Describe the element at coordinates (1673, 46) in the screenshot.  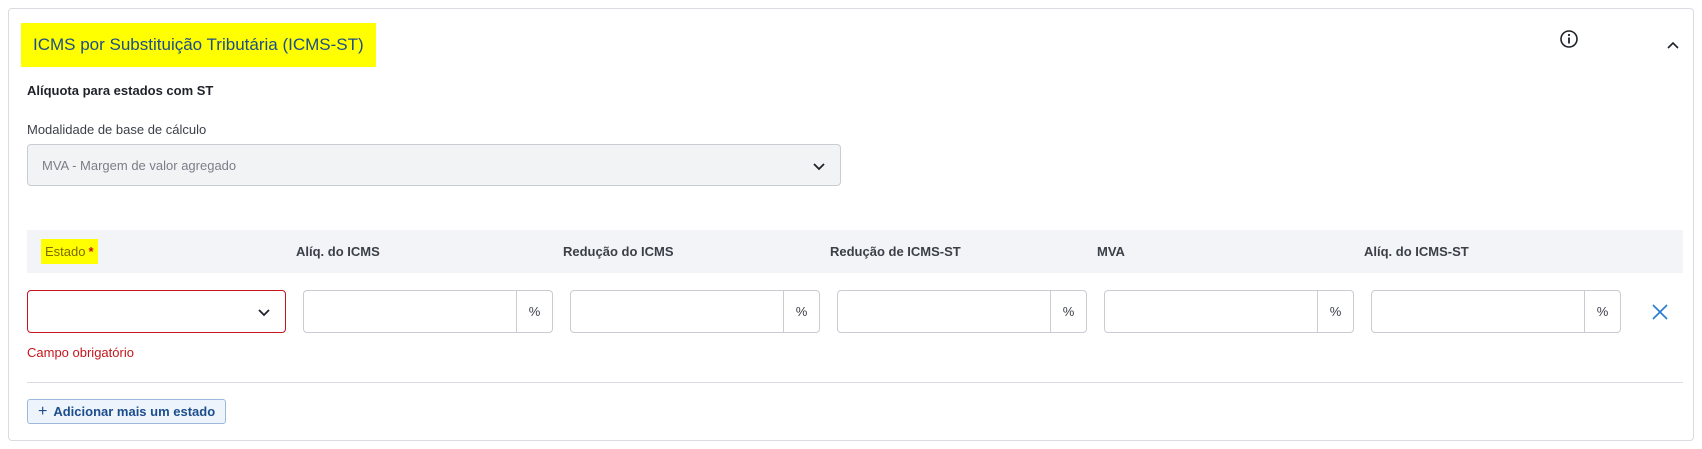
I see `chevron-up-icon` at that location.